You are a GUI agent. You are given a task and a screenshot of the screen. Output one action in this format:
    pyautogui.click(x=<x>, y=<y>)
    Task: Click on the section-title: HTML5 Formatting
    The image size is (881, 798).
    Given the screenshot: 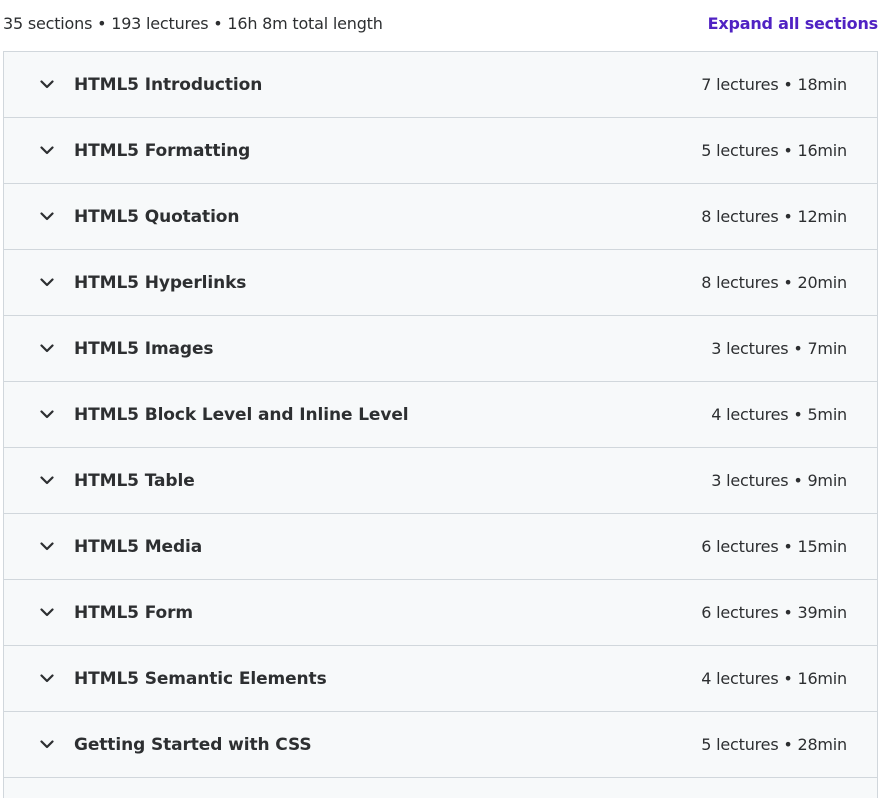 What is the action you would take?
    pyautogui.click(x=162, y=150)
    